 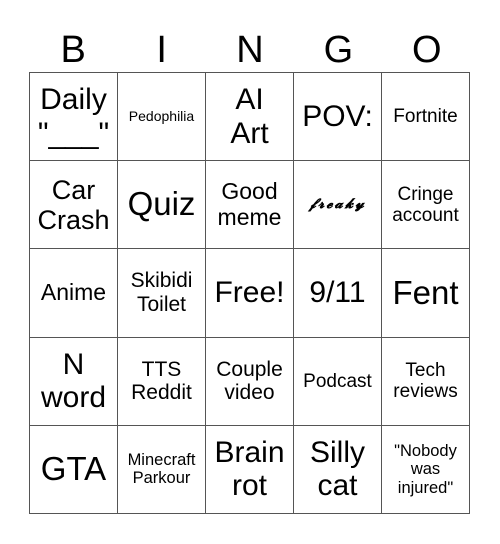 I want to click on header-letter-n: N, so click(x=250, y=50).